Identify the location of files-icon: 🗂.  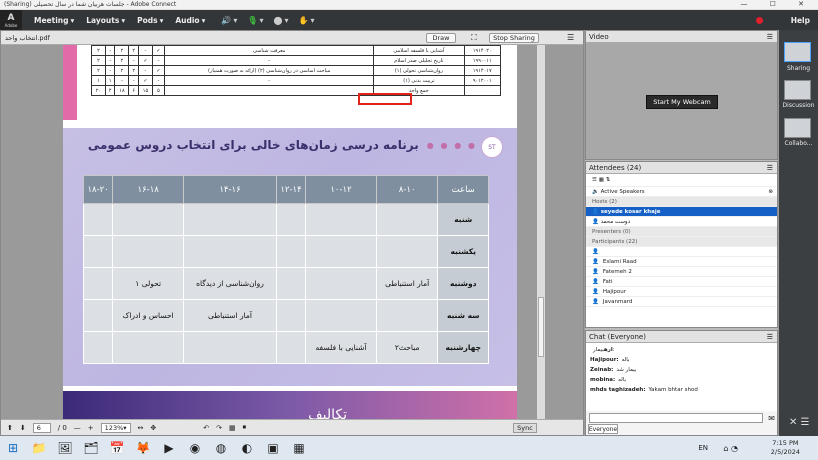
(91, 448).